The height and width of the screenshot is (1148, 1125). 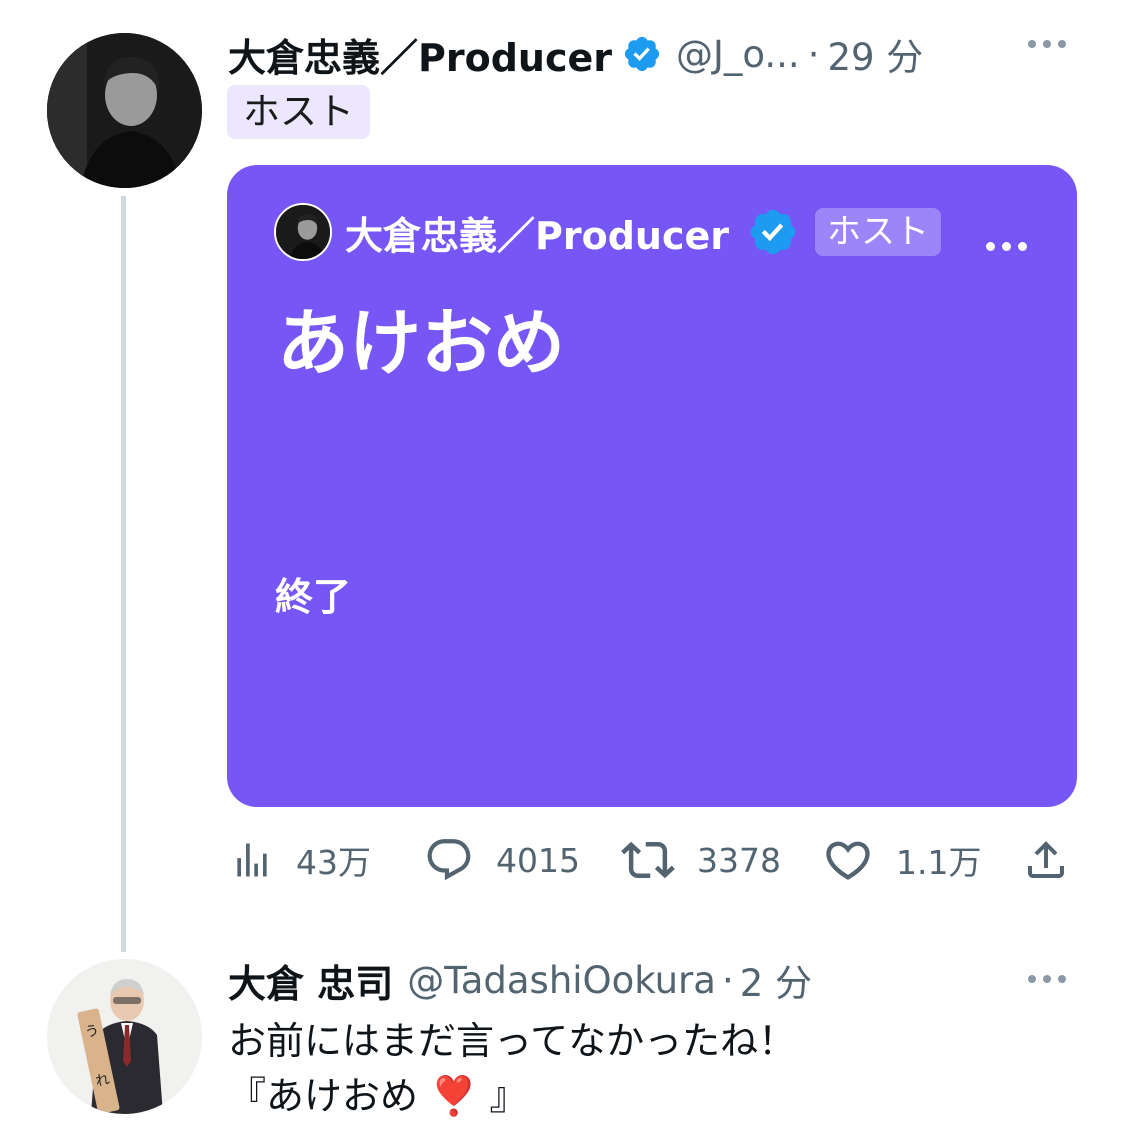 What do you see at coordinates (252, 860) in the screenshot?
I see `analytics-icon` at bounding box center [252, 860].